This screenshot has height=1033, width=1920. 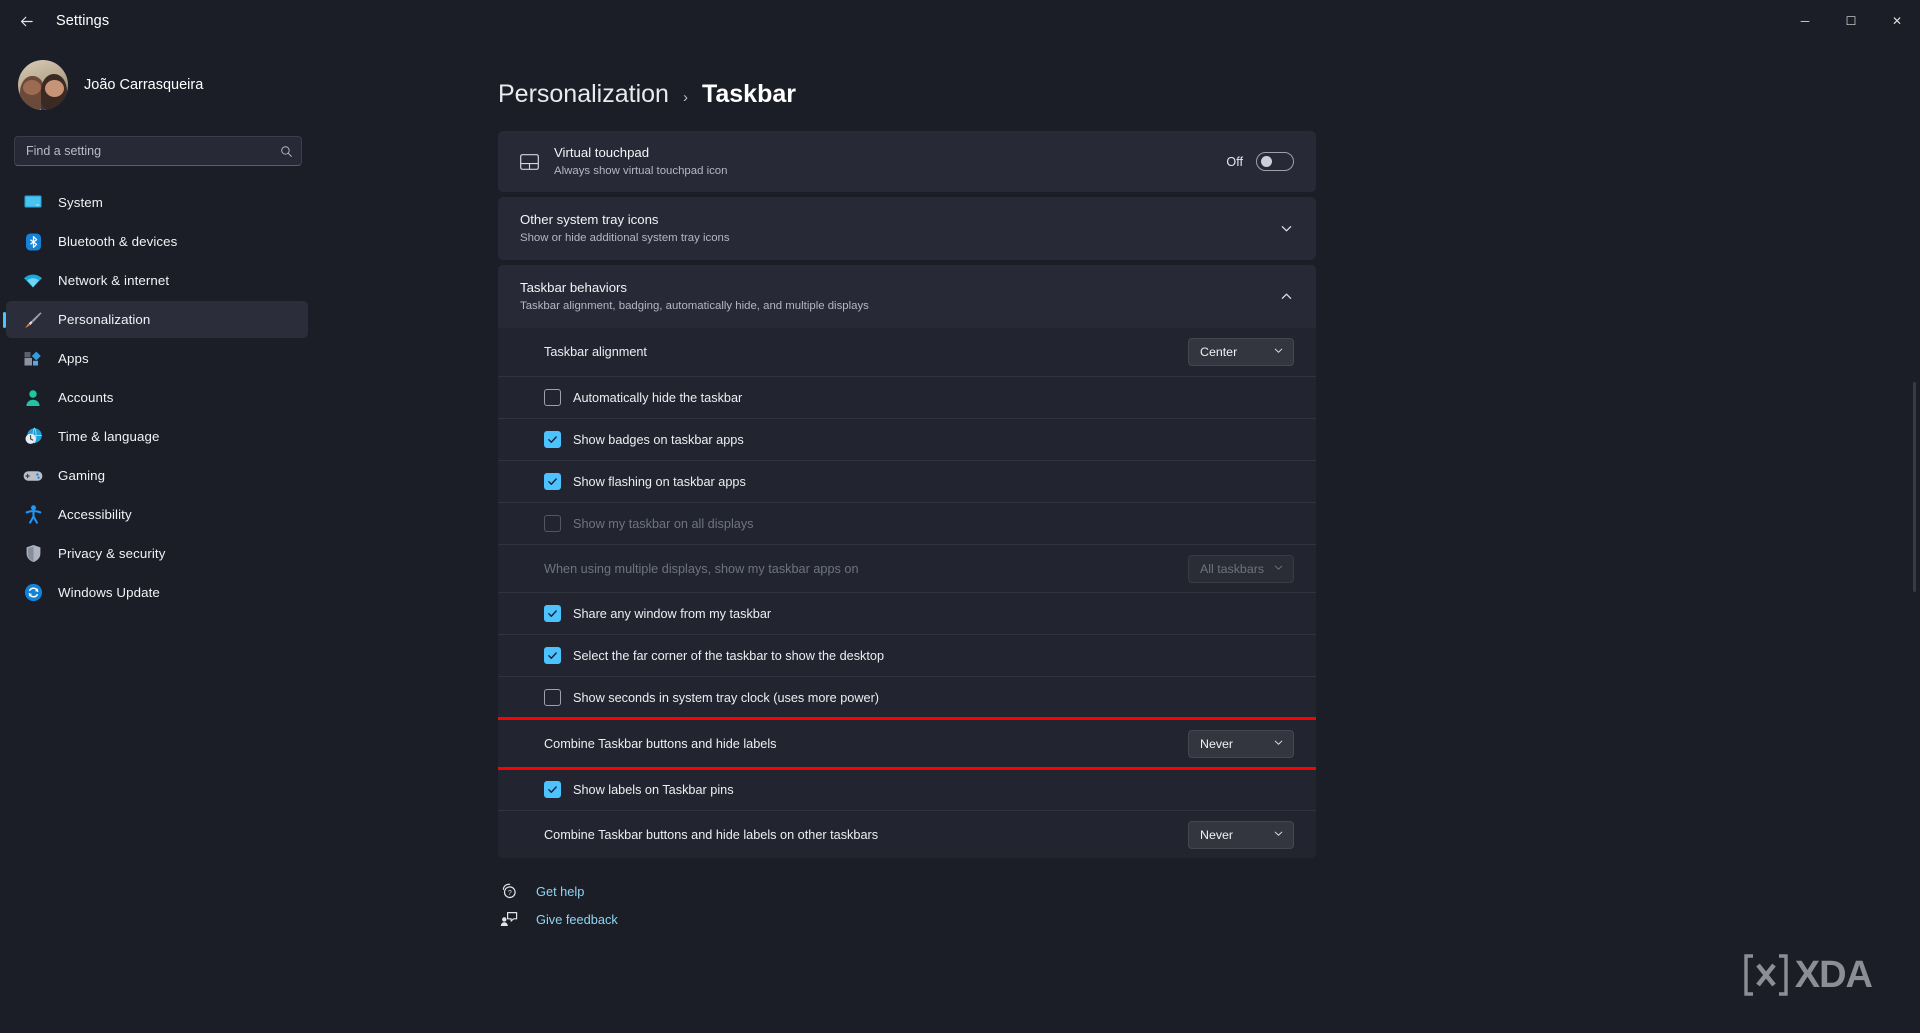 I want to click on checkbox-row: Show labels on Taskbar pins, so click(x=907, y=789).